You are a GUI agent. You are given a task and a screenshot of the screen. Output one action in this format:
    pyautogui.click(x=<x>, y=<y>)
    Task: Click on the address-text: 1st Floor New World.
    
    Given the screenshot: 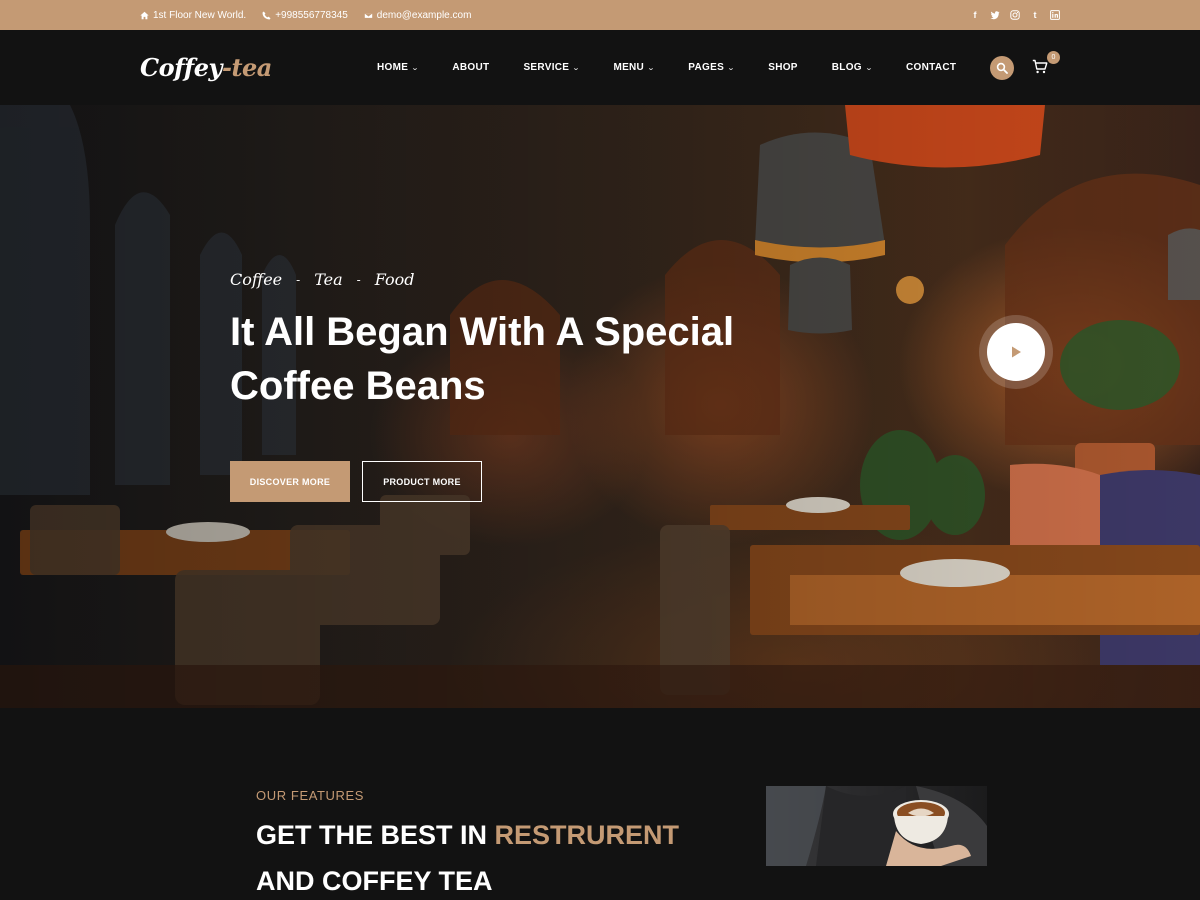 What is the action you would take?
    pyautogui.click(x=200, y=15)
    